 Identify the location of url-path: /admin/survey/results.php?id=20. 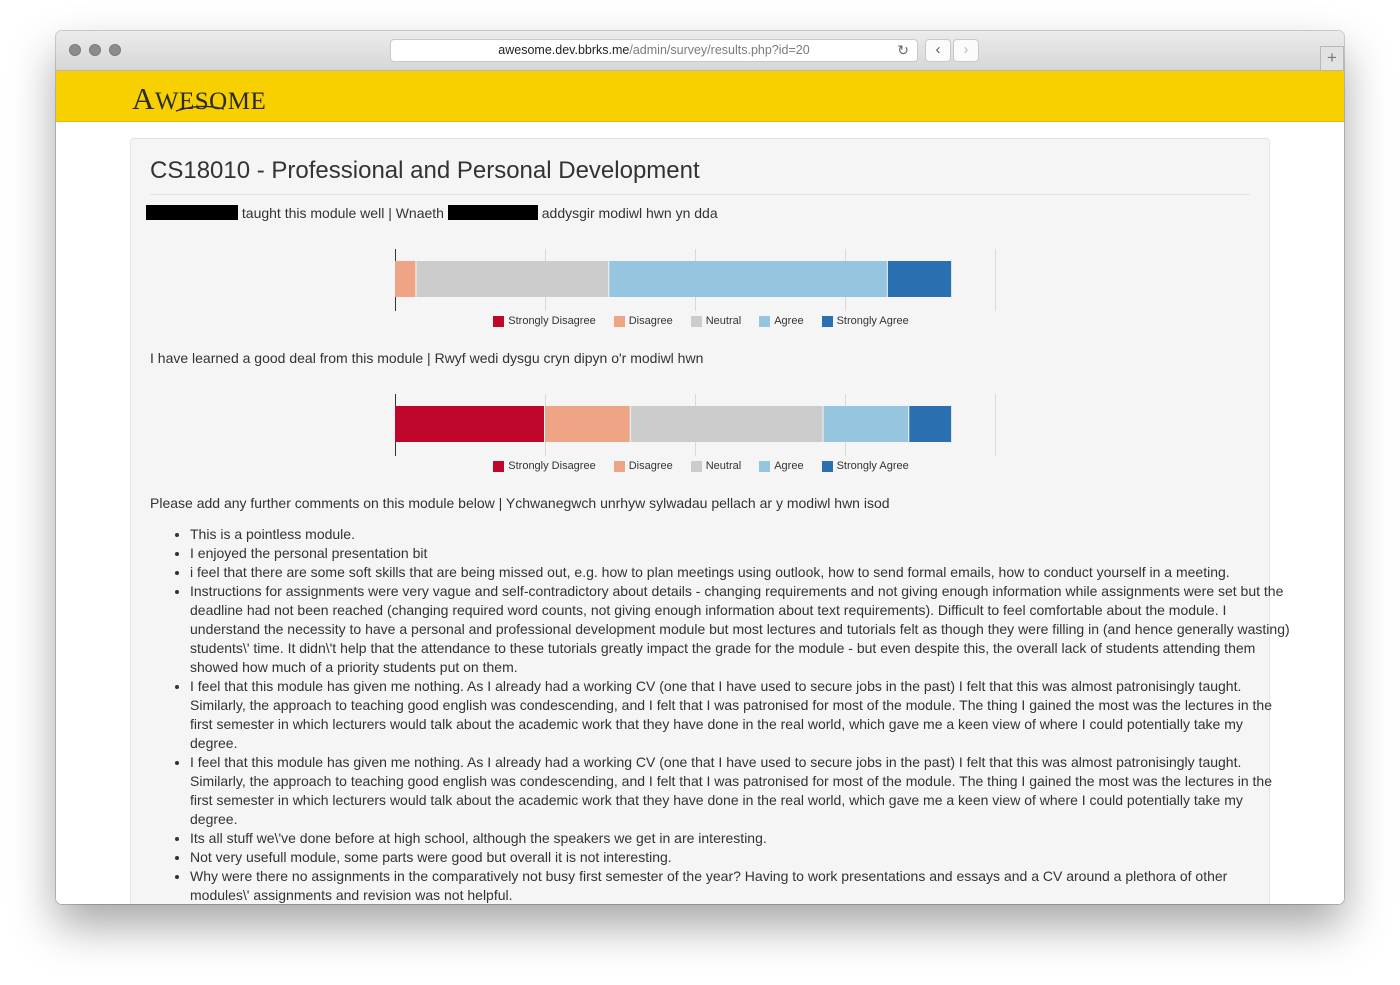
(719, 50).